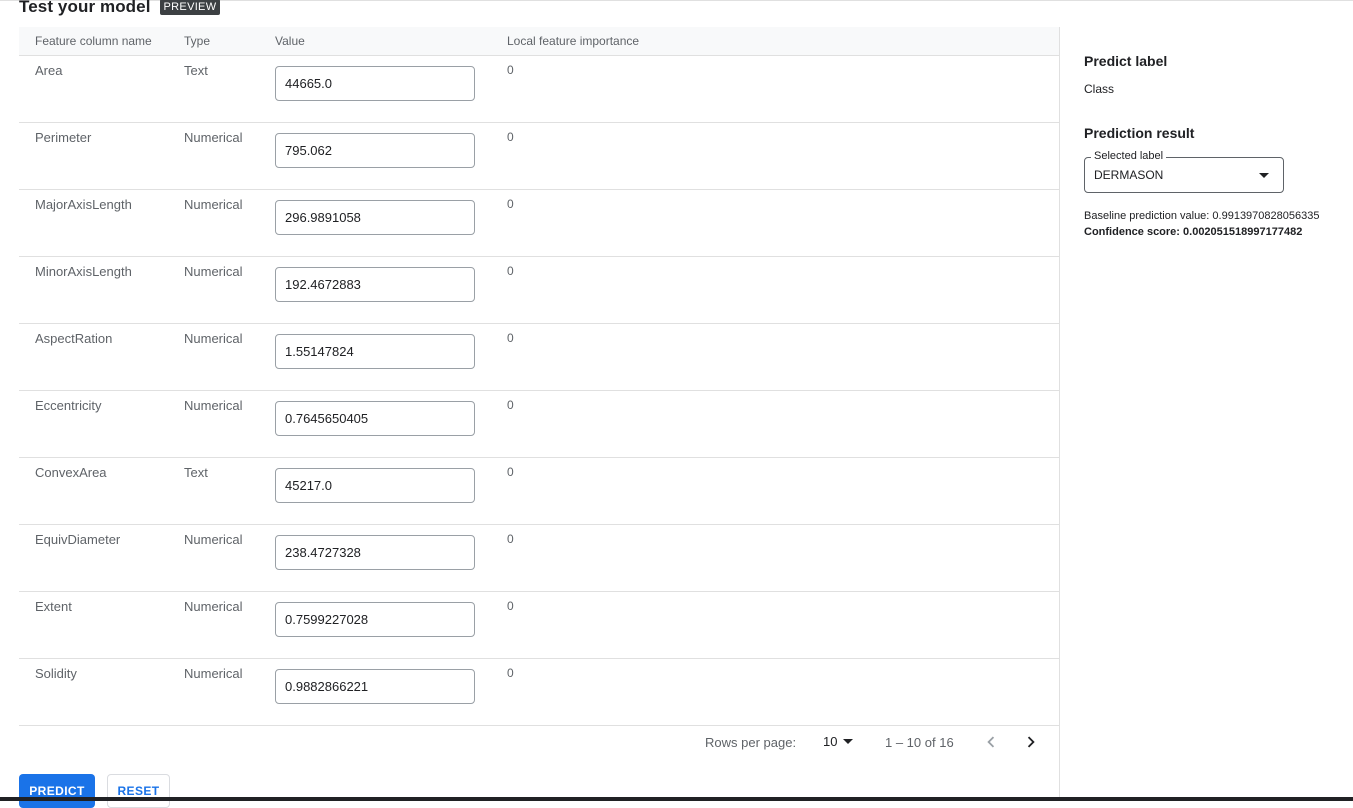  I want to click on page-title: Test your model, so click(85, 8).